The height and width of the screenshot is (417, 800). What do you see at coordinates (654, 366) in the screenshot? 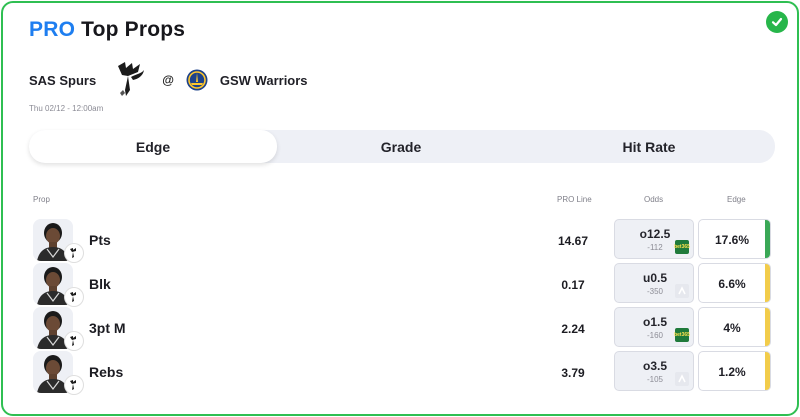
I see `odds-line: o3.5` at bounding box center [654, 366].